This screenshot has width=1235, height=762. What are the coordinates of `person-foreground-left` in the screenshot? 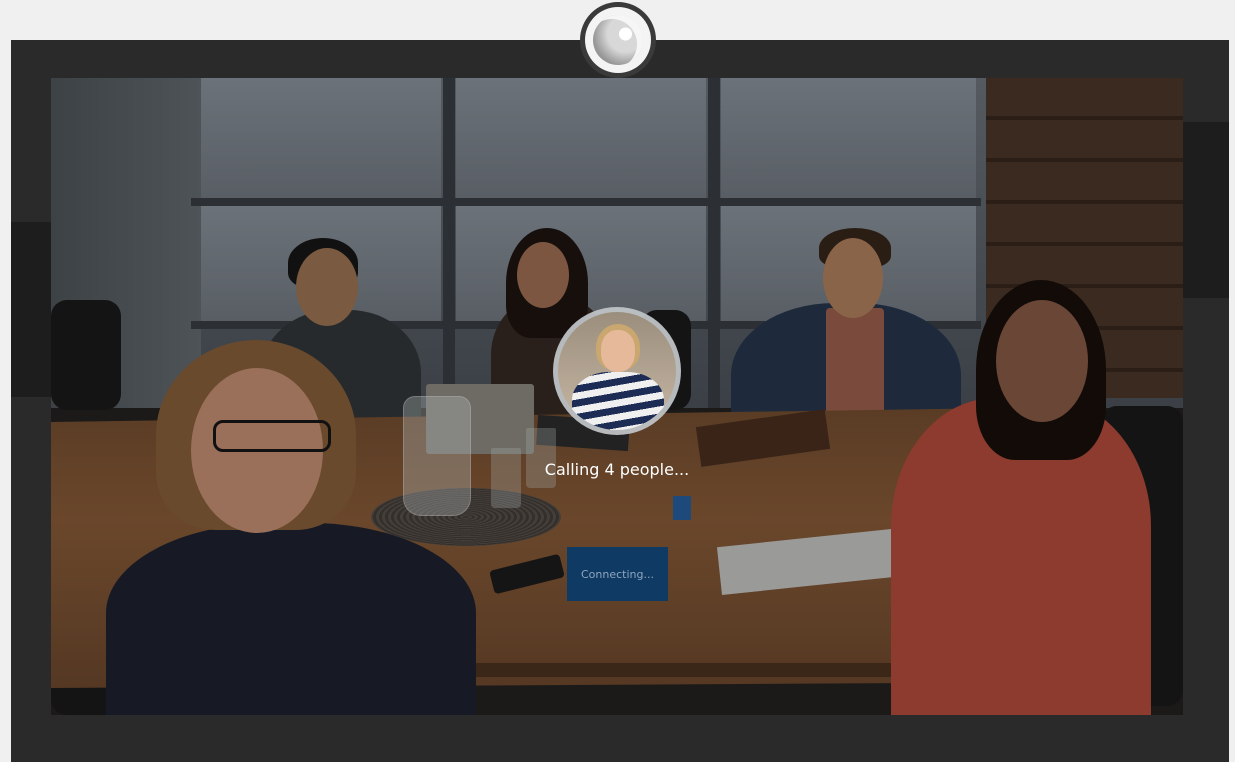 It's located at (291, 619).